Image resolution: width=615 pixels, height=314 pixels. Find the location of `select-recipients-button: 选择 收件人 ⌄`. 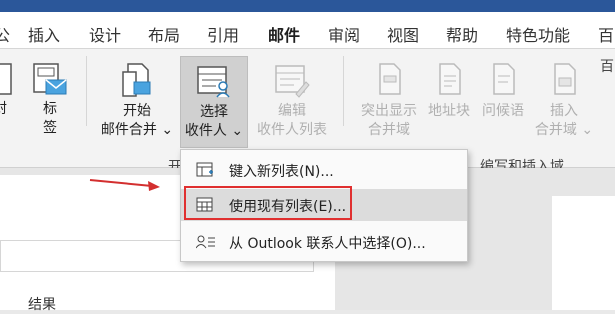

select-recipients-button: 选择 收件人 ⌄ is located at coordinates (214, 102).